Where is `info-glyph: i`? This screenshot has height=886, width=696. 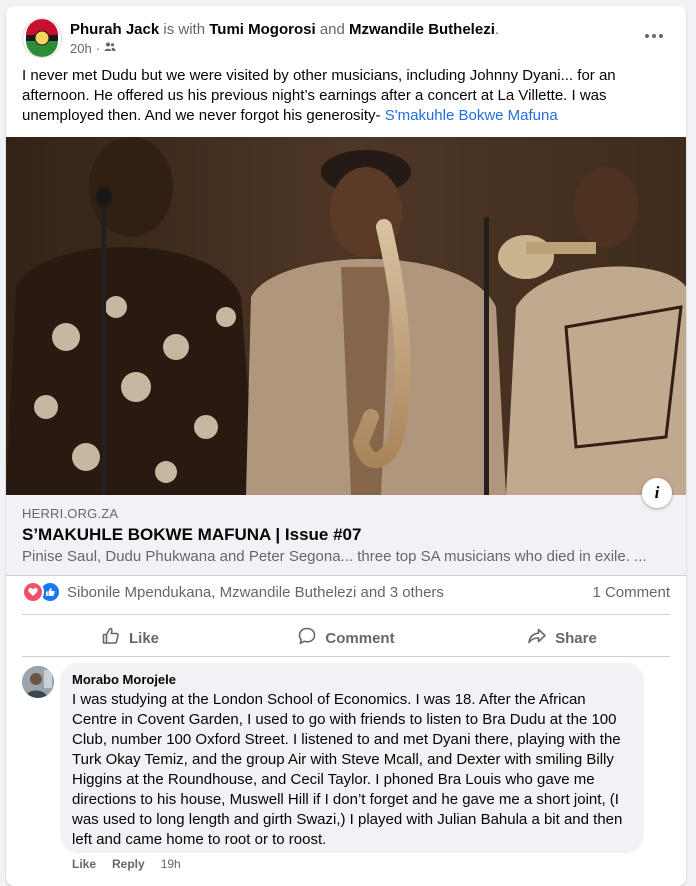
info-glyph: i is located at coordinates (657, 492).